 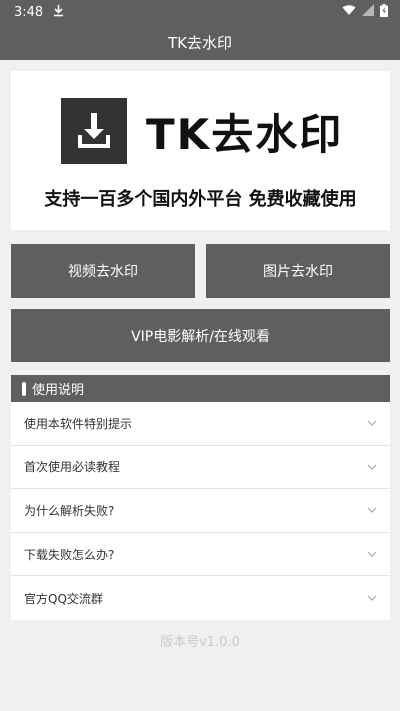 I want to click on list-item: 下载失败怎么办?, so click(x=200, y=555).